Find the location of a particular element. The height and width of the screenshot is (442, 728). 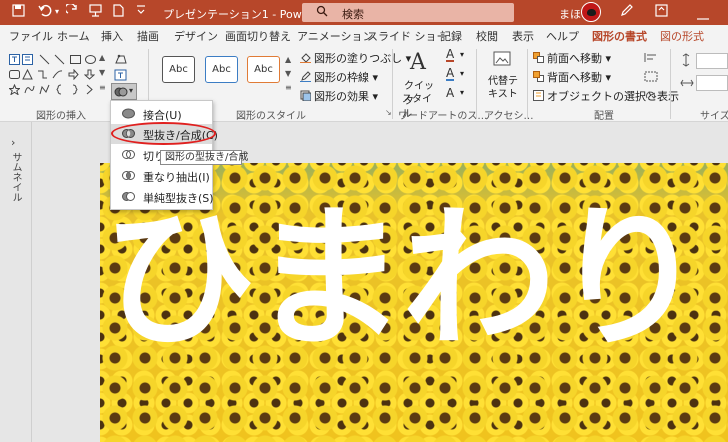

tab-home: ホーム is located at coordinates (73, 36).